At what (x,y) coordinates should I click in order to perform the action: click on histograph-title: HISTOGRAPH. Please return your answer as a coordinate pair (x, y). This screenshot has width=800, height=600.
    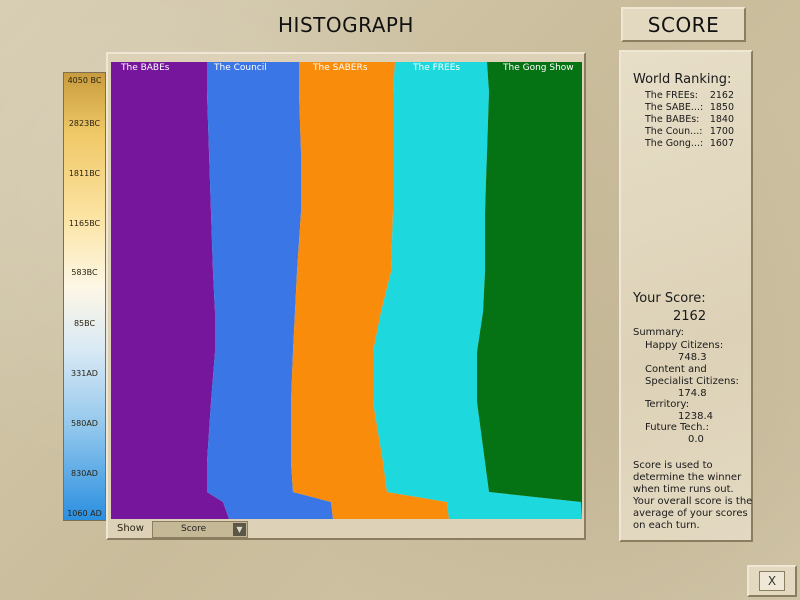
    Looking at the image, I should click on (346, 24).